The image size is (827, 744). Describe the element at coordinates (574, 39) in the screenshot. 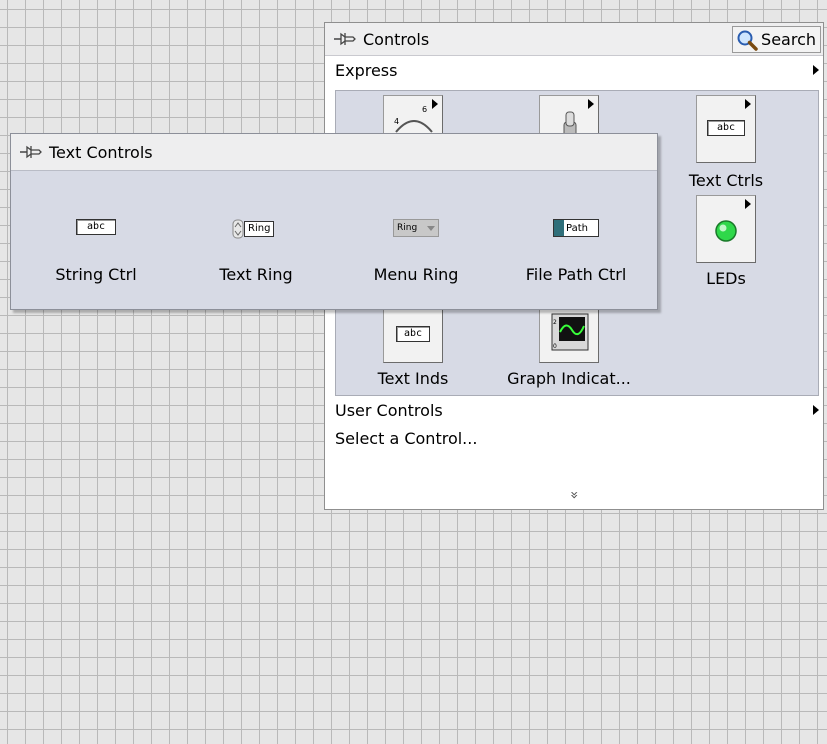

I see `controls-palette-header: Controls Search` at that location.